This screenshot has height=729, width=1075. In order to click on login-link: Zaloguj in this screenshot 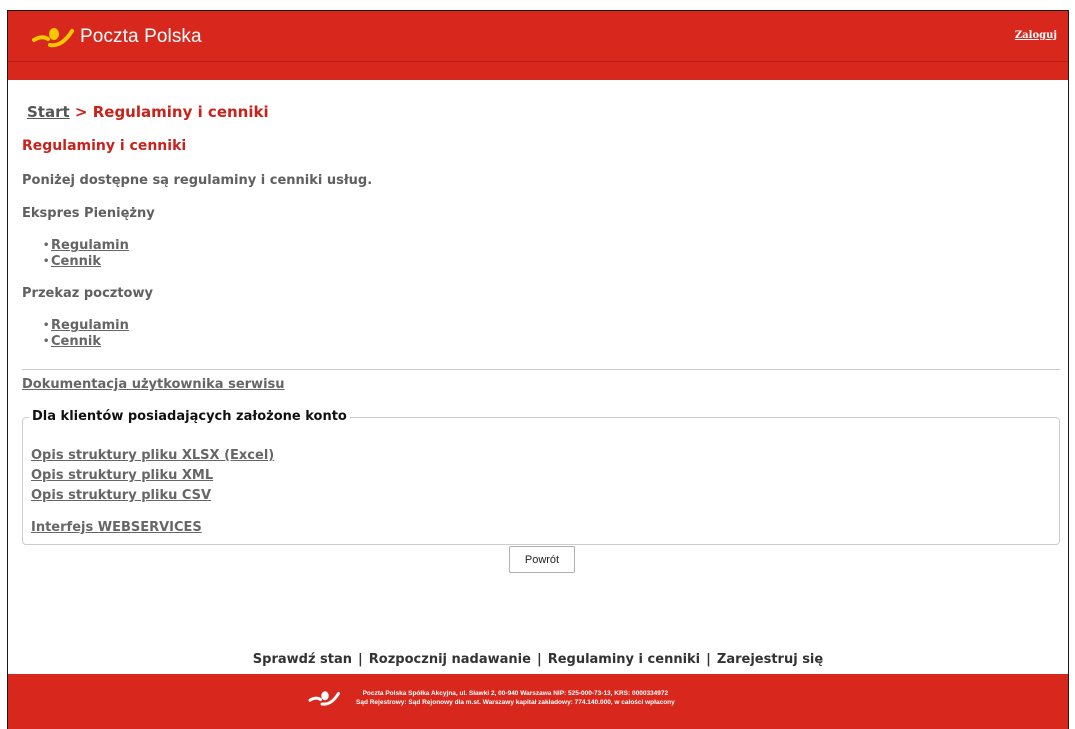, I will do `click(1036, 35)`.